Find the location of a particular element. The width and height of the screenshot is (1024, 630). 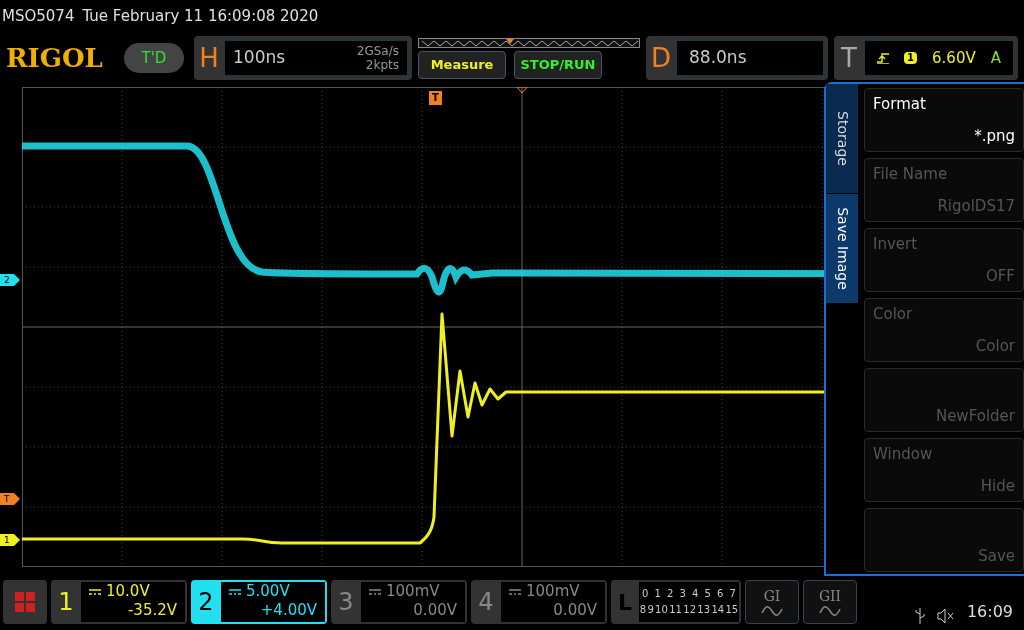

app-menu-button is located at coordinates (25, 602).